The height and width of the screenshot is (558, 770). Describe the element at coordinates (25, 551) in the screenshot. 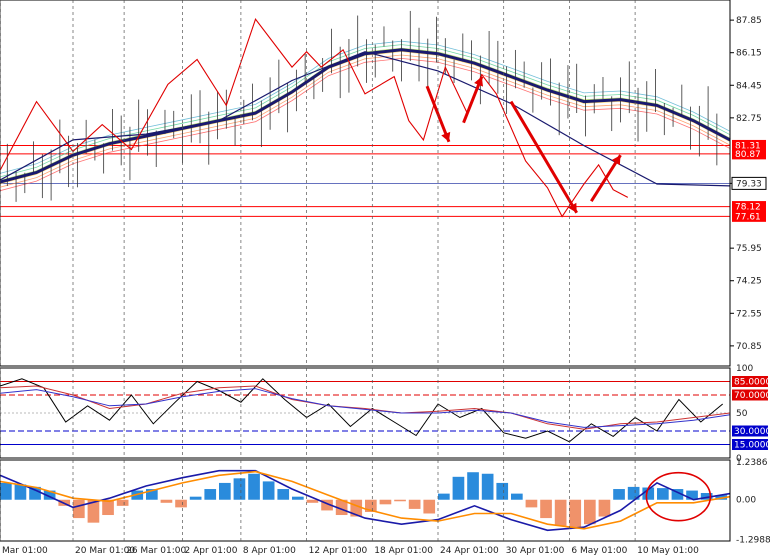

I see `x-tick-label: Mar 01:00` at that location.